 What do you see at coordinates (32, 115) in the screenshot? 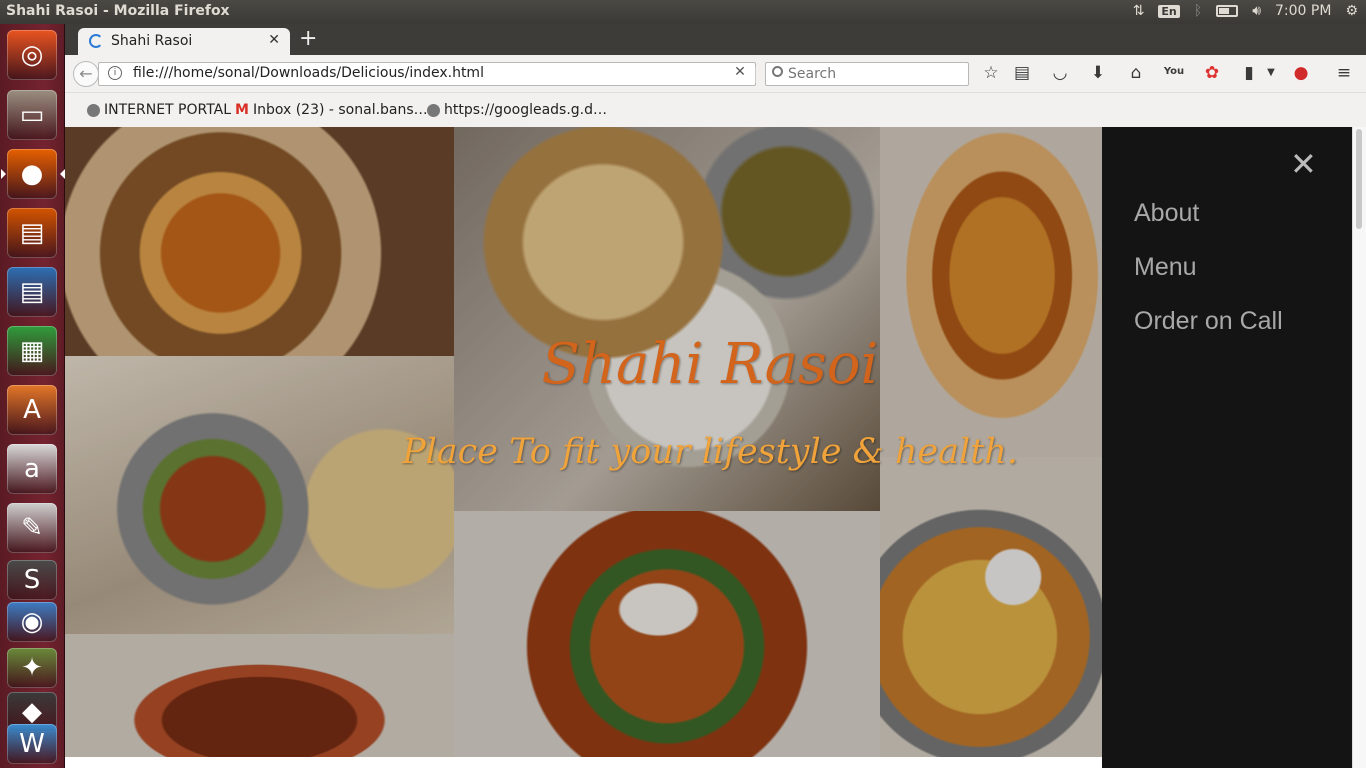
I see `files-icon: ▭` at bounding box center [32, 115].